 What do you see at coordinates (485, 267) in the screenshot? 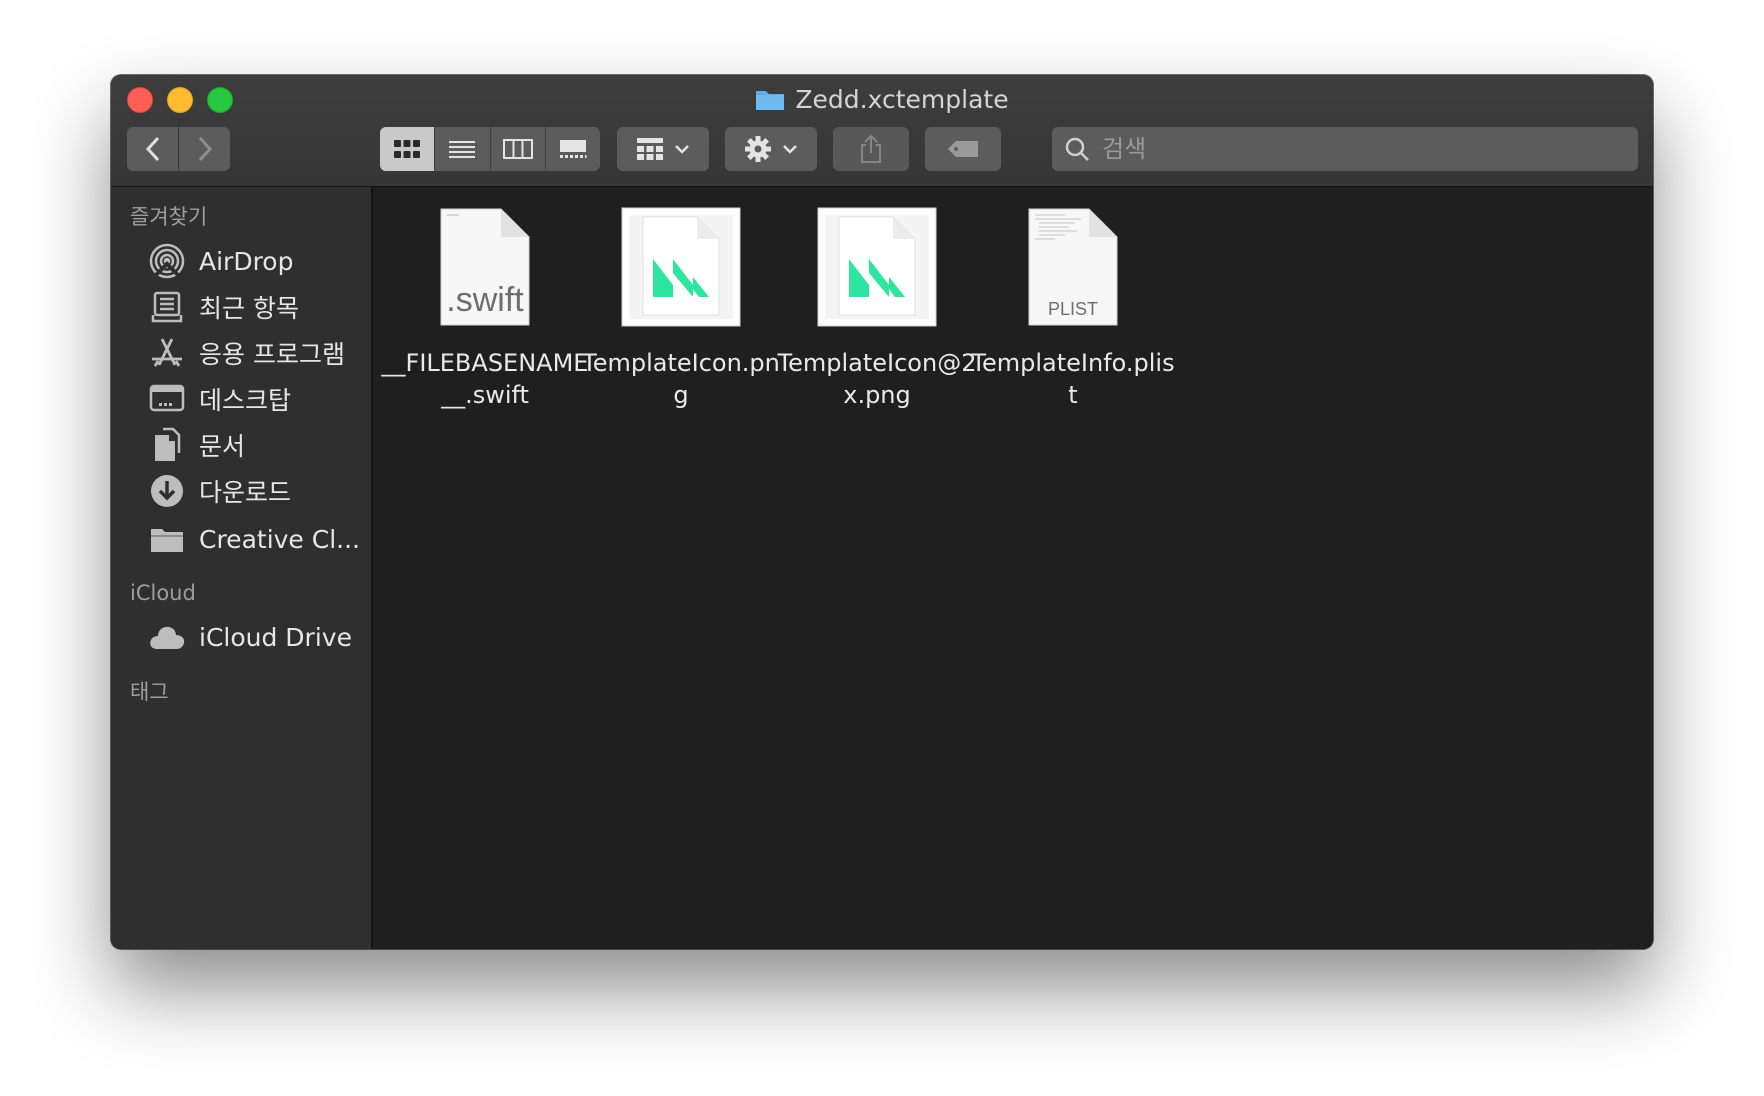
I see `swift-file-icon: .swift` at bounding box center [485, 267].